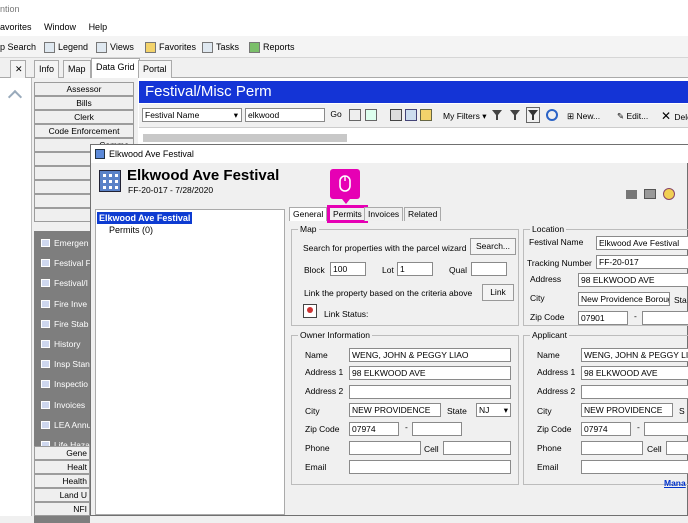 This screenshot has height=523, width=688. What do you see at coordinates (60, 27) in the screenshot?
I see `menu-window: Window` at bounding box center [60, 27].